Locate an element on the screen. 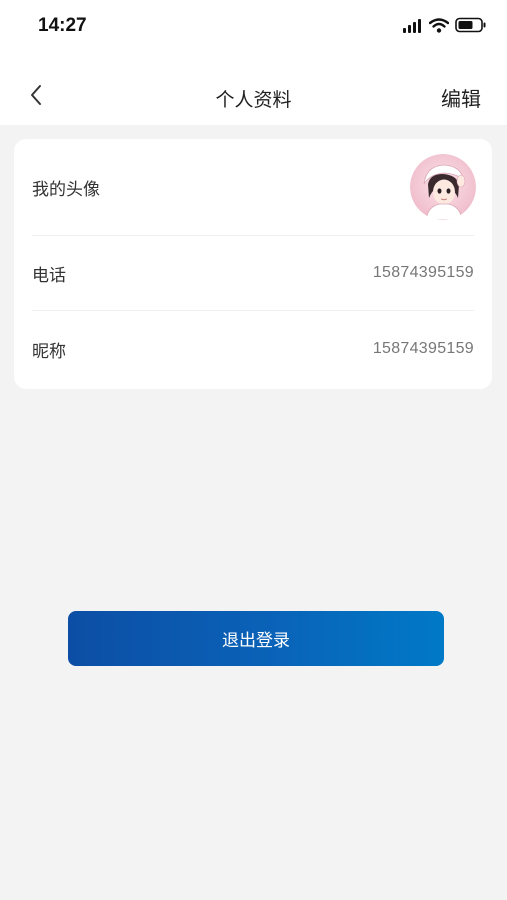 This screenshot has width=507, height=900. logout-button: 退出登录 is located at coordinates (256, 638).